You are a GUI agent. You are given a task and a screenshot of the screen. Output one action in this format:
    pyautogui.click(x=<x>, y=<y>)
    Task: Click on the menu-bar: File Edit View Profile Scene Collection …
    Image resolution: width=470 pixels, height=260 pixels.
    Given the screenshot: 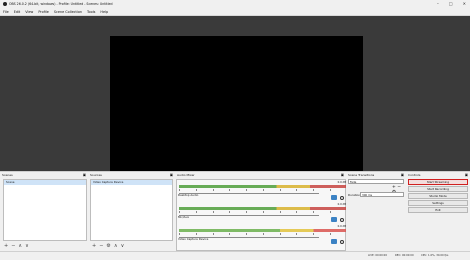 What is the action you would take?
    pyautogui.click(x=235, y=12)
    